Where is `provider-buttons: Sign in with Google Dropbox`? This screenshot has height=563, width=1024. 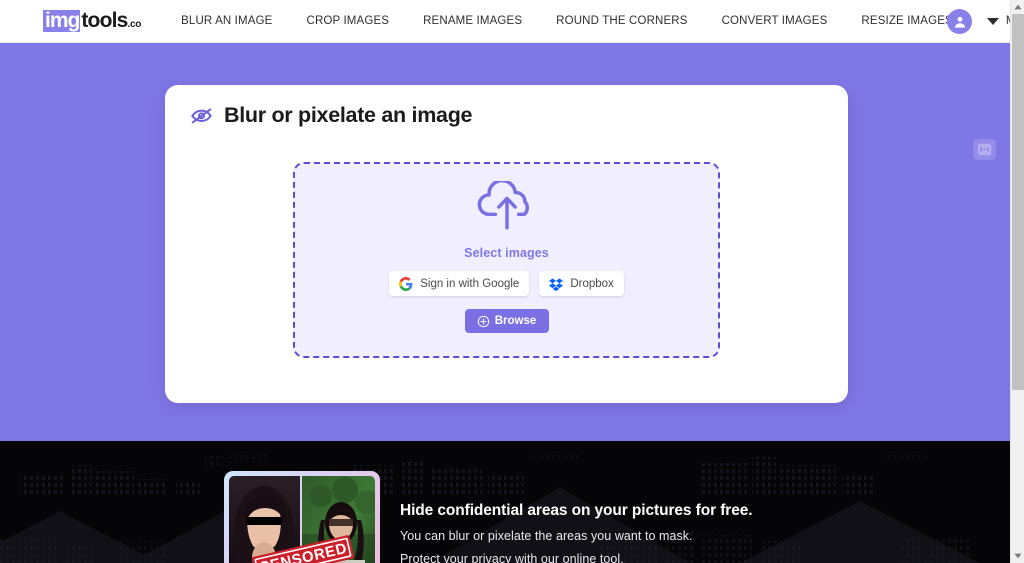 provider-buttons: Sign in with Google Dropbox is located at coordinates (506, 283).